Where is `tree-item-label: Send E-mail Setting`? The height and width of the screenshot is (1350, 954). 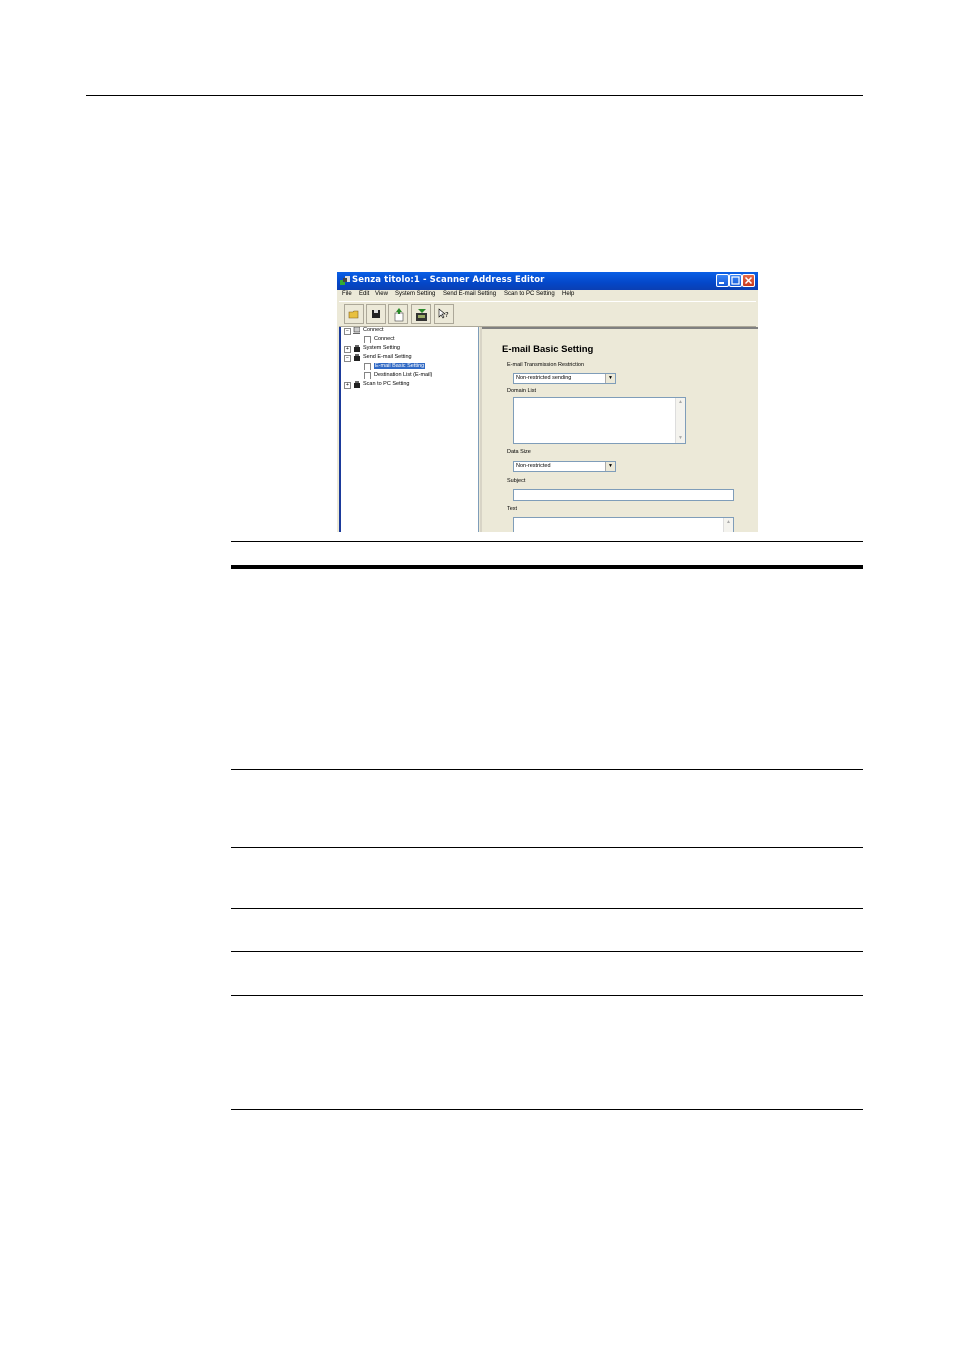 tree-item-label: Send E-mail Setting is located at coordinates (387, 357).